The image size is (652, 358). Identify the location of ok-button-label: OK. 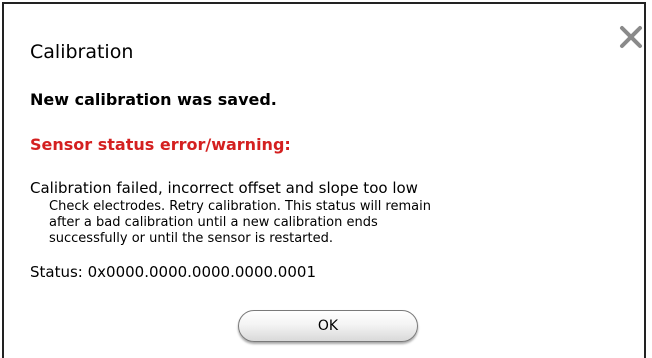
(328, 326).